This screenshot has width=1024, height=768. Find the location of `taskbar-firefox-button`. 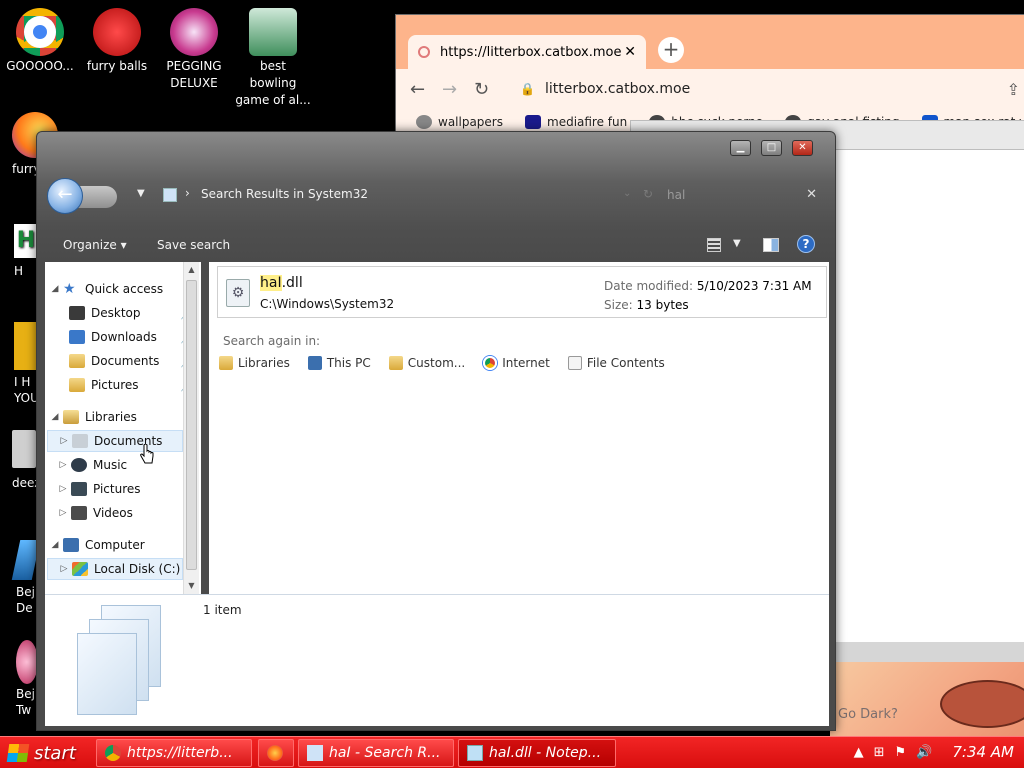

taskbar-firefox-button is located at coordinates (276, 753).